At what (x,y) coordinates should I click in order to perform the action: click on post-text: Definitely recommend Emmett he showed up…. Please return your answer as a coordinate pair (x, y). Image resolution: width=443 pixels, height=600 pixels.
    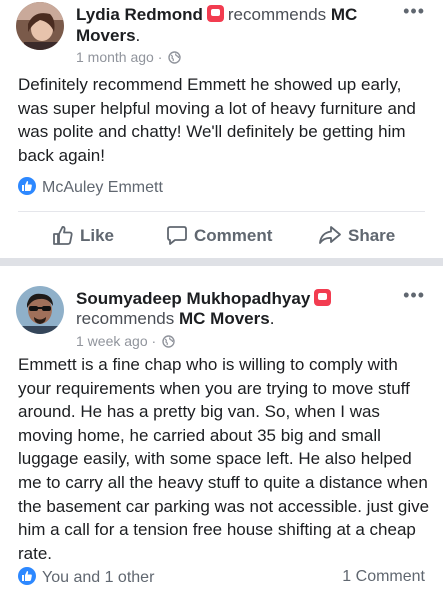
    Looking at the image, I should click on (217, 120).